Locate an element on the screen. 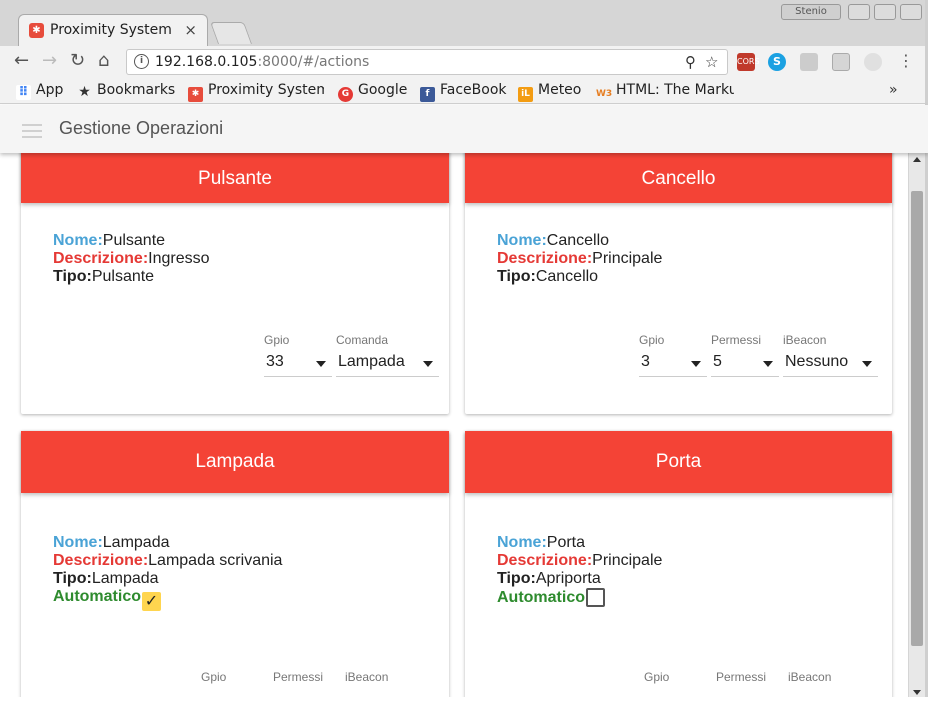 The height and width of the screenshot is (710, 928). automatico-label: Automatico is located at coordinates (97, 596).